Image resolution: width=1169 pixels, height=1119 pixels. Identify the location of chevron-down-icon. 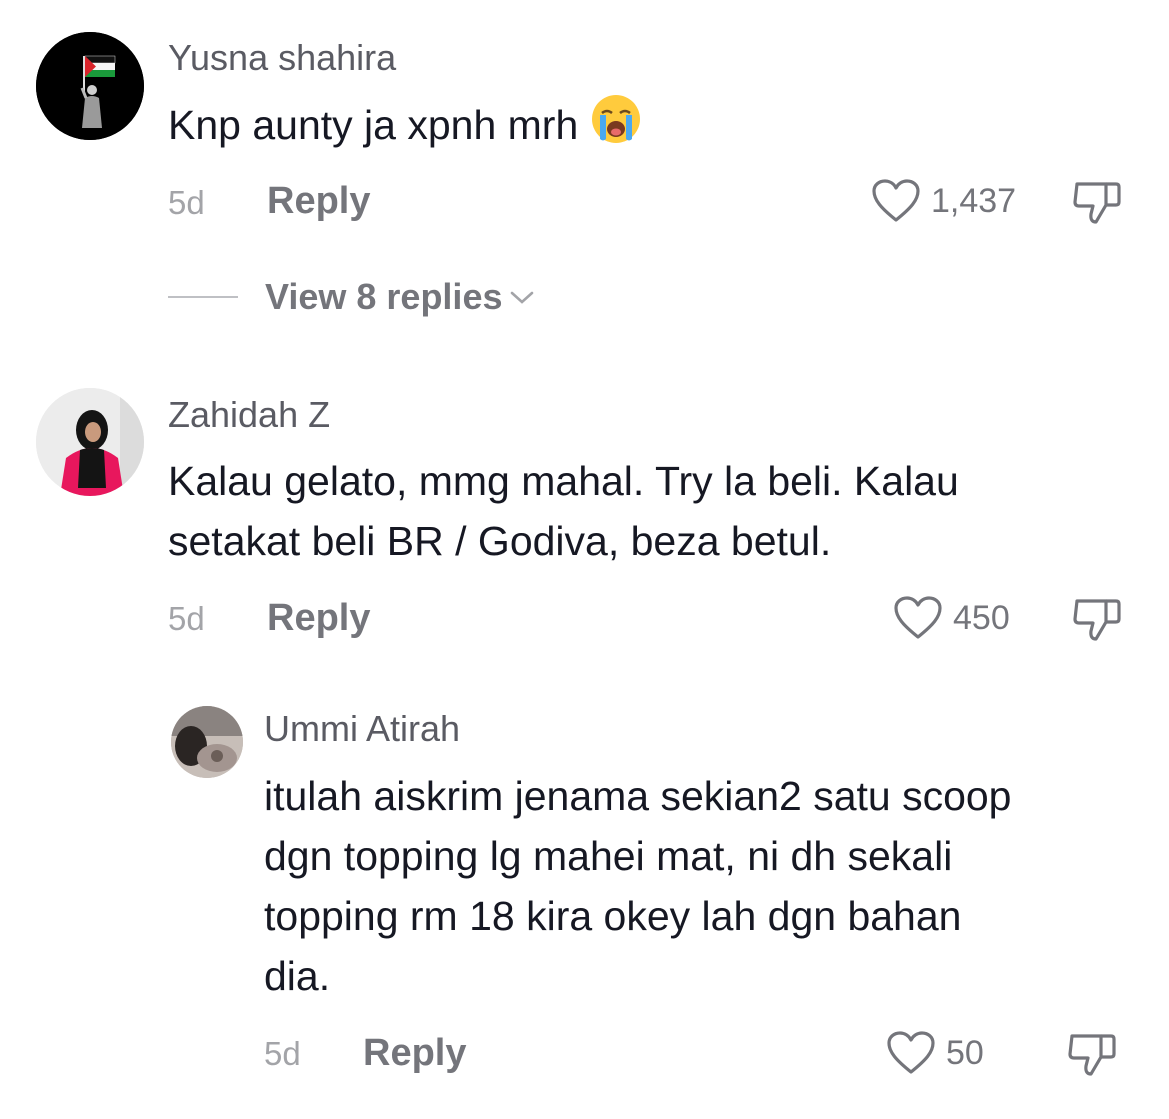
(522, 297).